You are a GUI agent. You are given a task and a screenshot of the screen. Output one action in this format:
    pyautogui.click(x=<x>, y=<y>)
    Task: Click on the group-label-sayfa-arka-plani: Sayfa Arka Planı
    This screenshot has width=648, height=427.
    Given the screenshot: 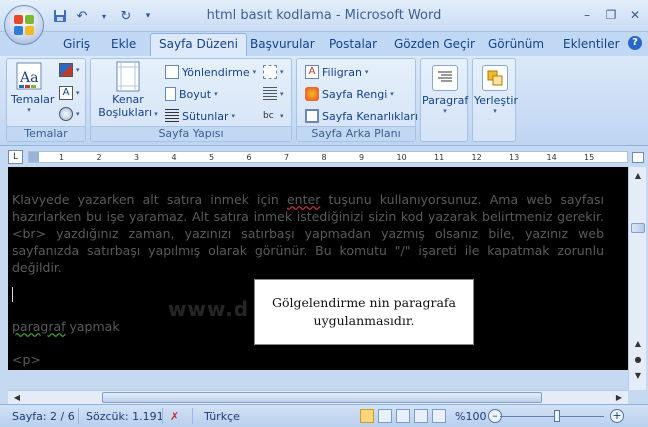 What is the action you would take?
    pyautogui.click(x=356, y=133)
    